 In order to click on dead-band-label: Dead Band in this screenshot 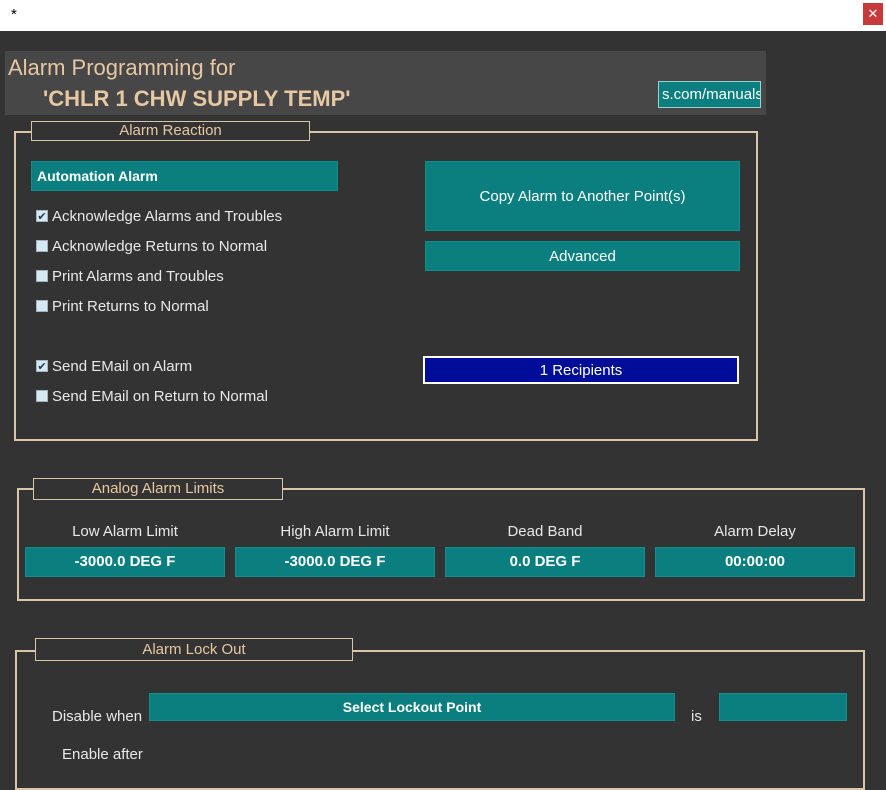, I will do `click(545, 531)`.